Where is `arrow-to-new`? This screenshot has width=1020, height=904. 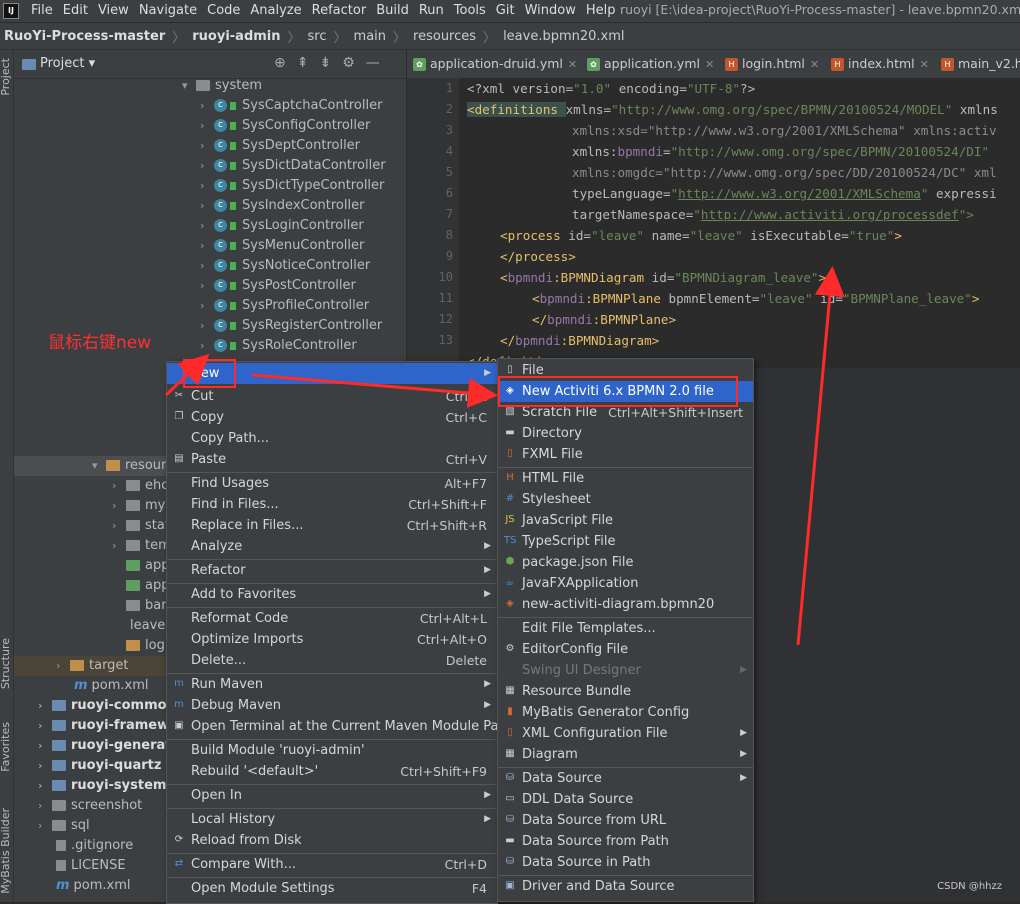 arrow-to-new is located at coordinates (187, 375).